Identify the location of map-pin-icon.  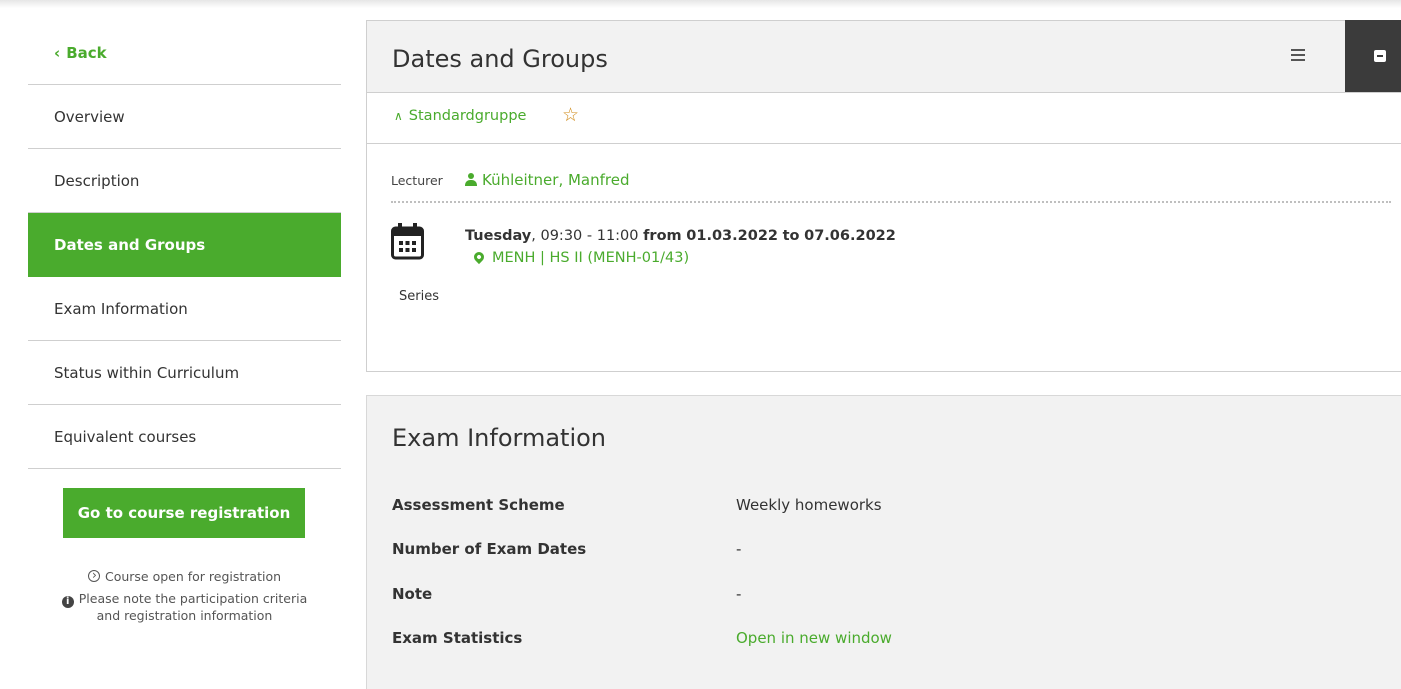
(479, 257).